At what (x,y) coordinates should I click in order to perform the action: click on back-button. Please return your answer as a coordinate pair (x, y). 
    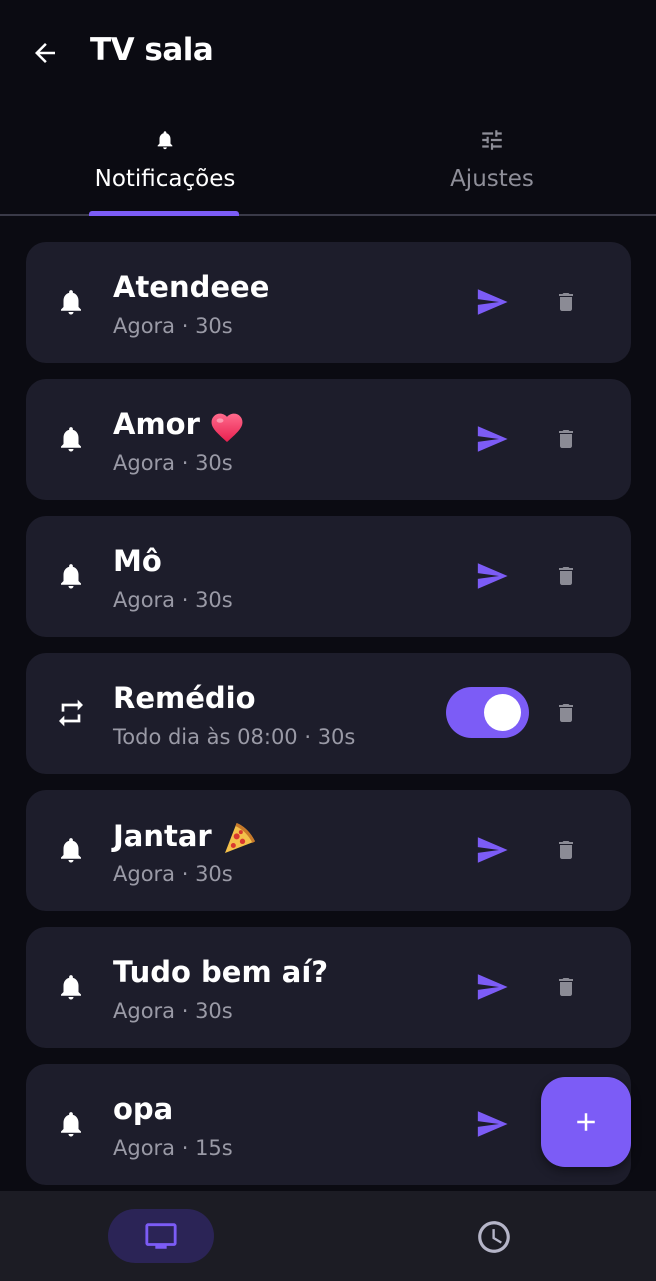
    Looking at the image, I should click on (45, 53).